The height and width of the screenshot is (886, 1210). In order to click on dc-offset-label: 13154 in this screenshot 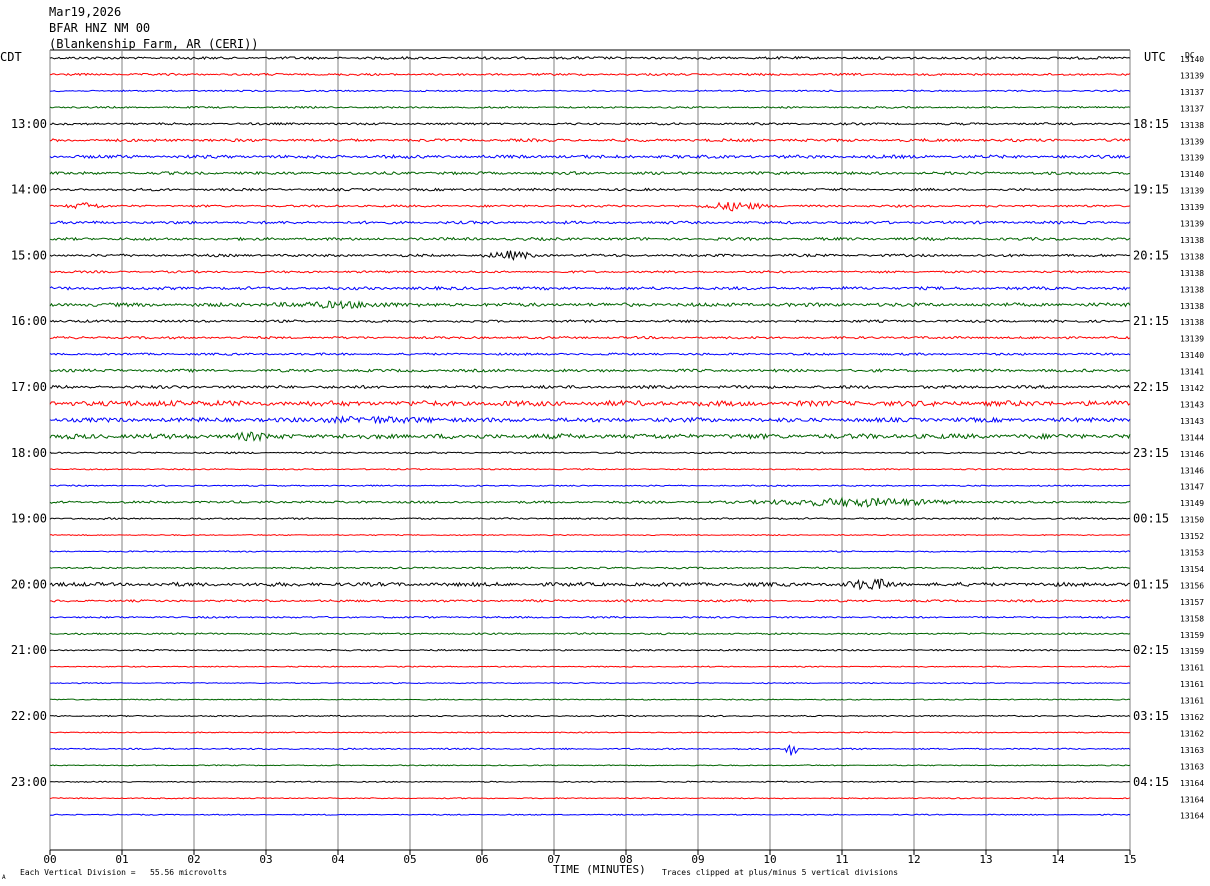, I will do `click(1192, 569)`.